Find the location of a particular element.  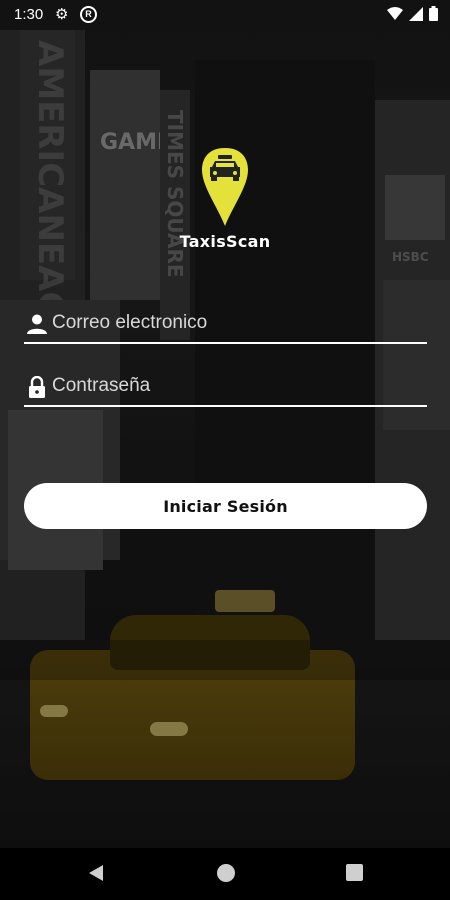

email-input is located at coordinates (237, 323).